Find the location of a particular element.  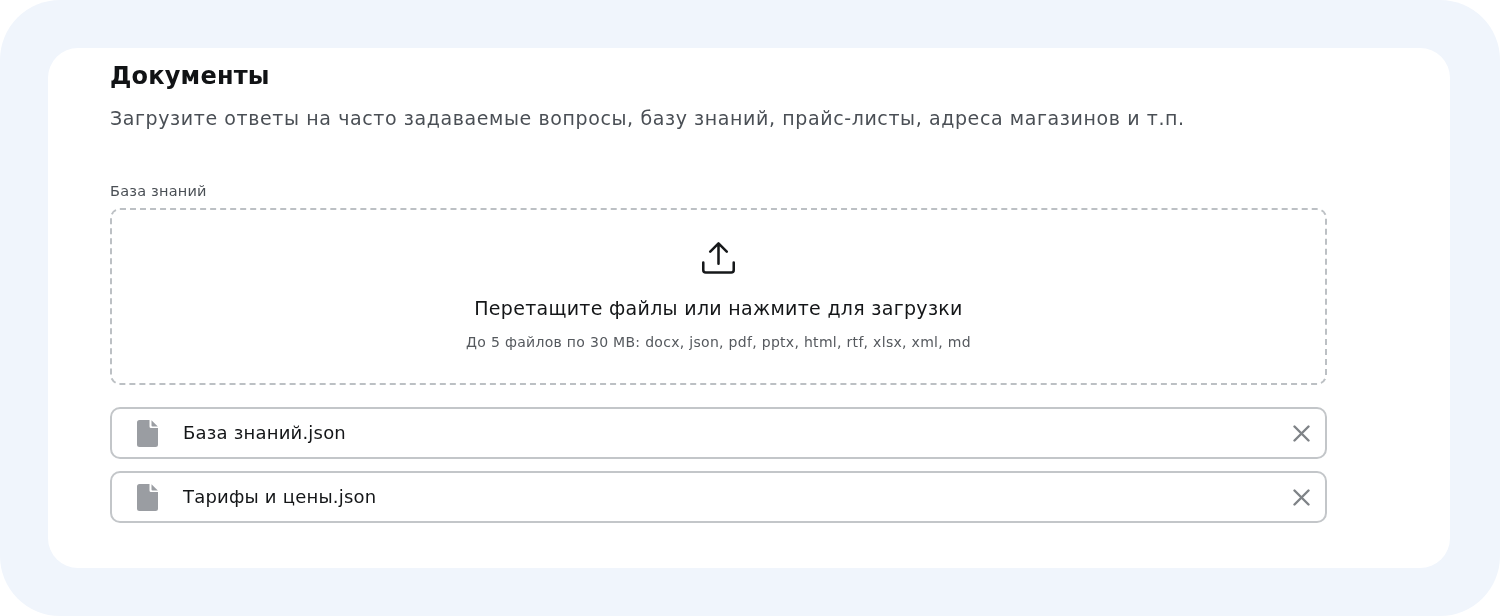

file-name: Тарифы и цены.json is located at coordinates (280, 497).